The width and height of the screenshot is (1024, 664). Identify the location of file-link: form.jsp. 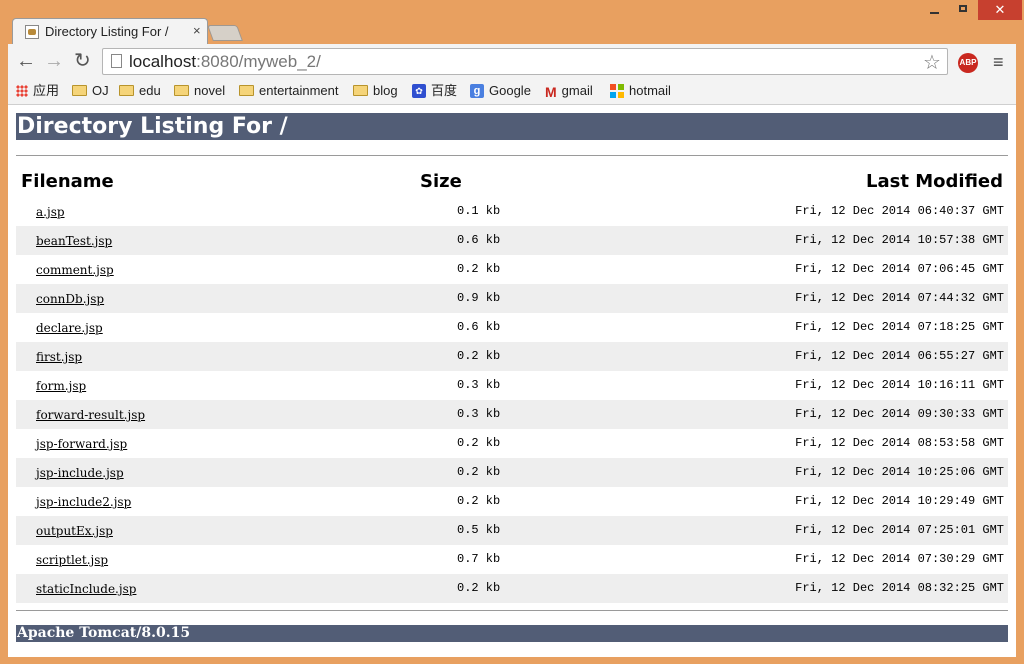
(61, 386).